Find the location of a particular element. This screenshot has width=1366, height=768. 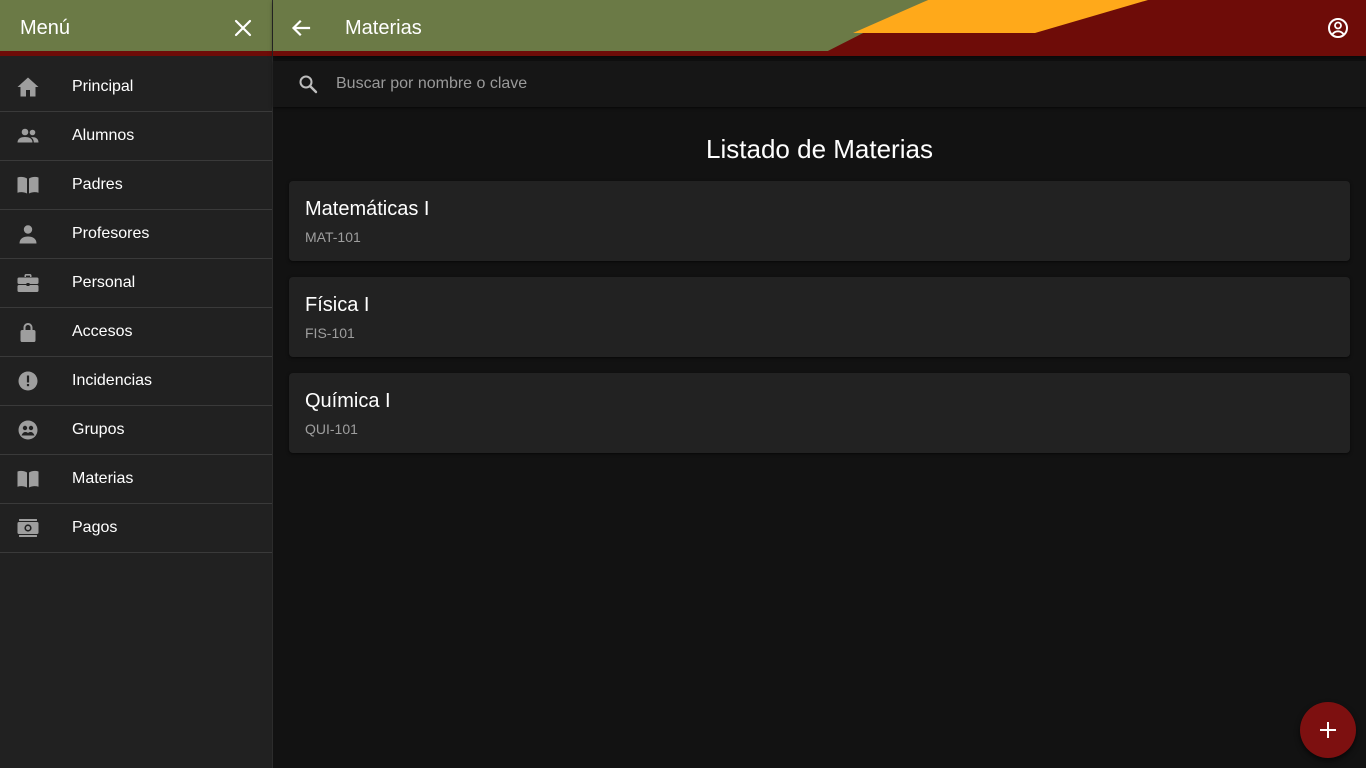

sidebar-item-label: Grupos is located at coordinates (98, 429).